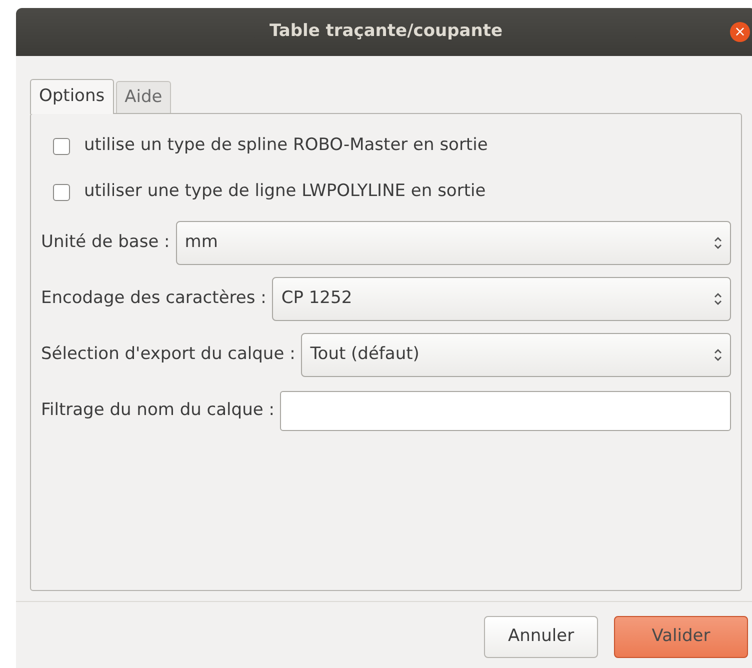 Image resolution: width=752 pixels, height=668 pixels. Describe the element at coordinates (453, 243) in the screenshot. I see `dropdown: mm` at that location.